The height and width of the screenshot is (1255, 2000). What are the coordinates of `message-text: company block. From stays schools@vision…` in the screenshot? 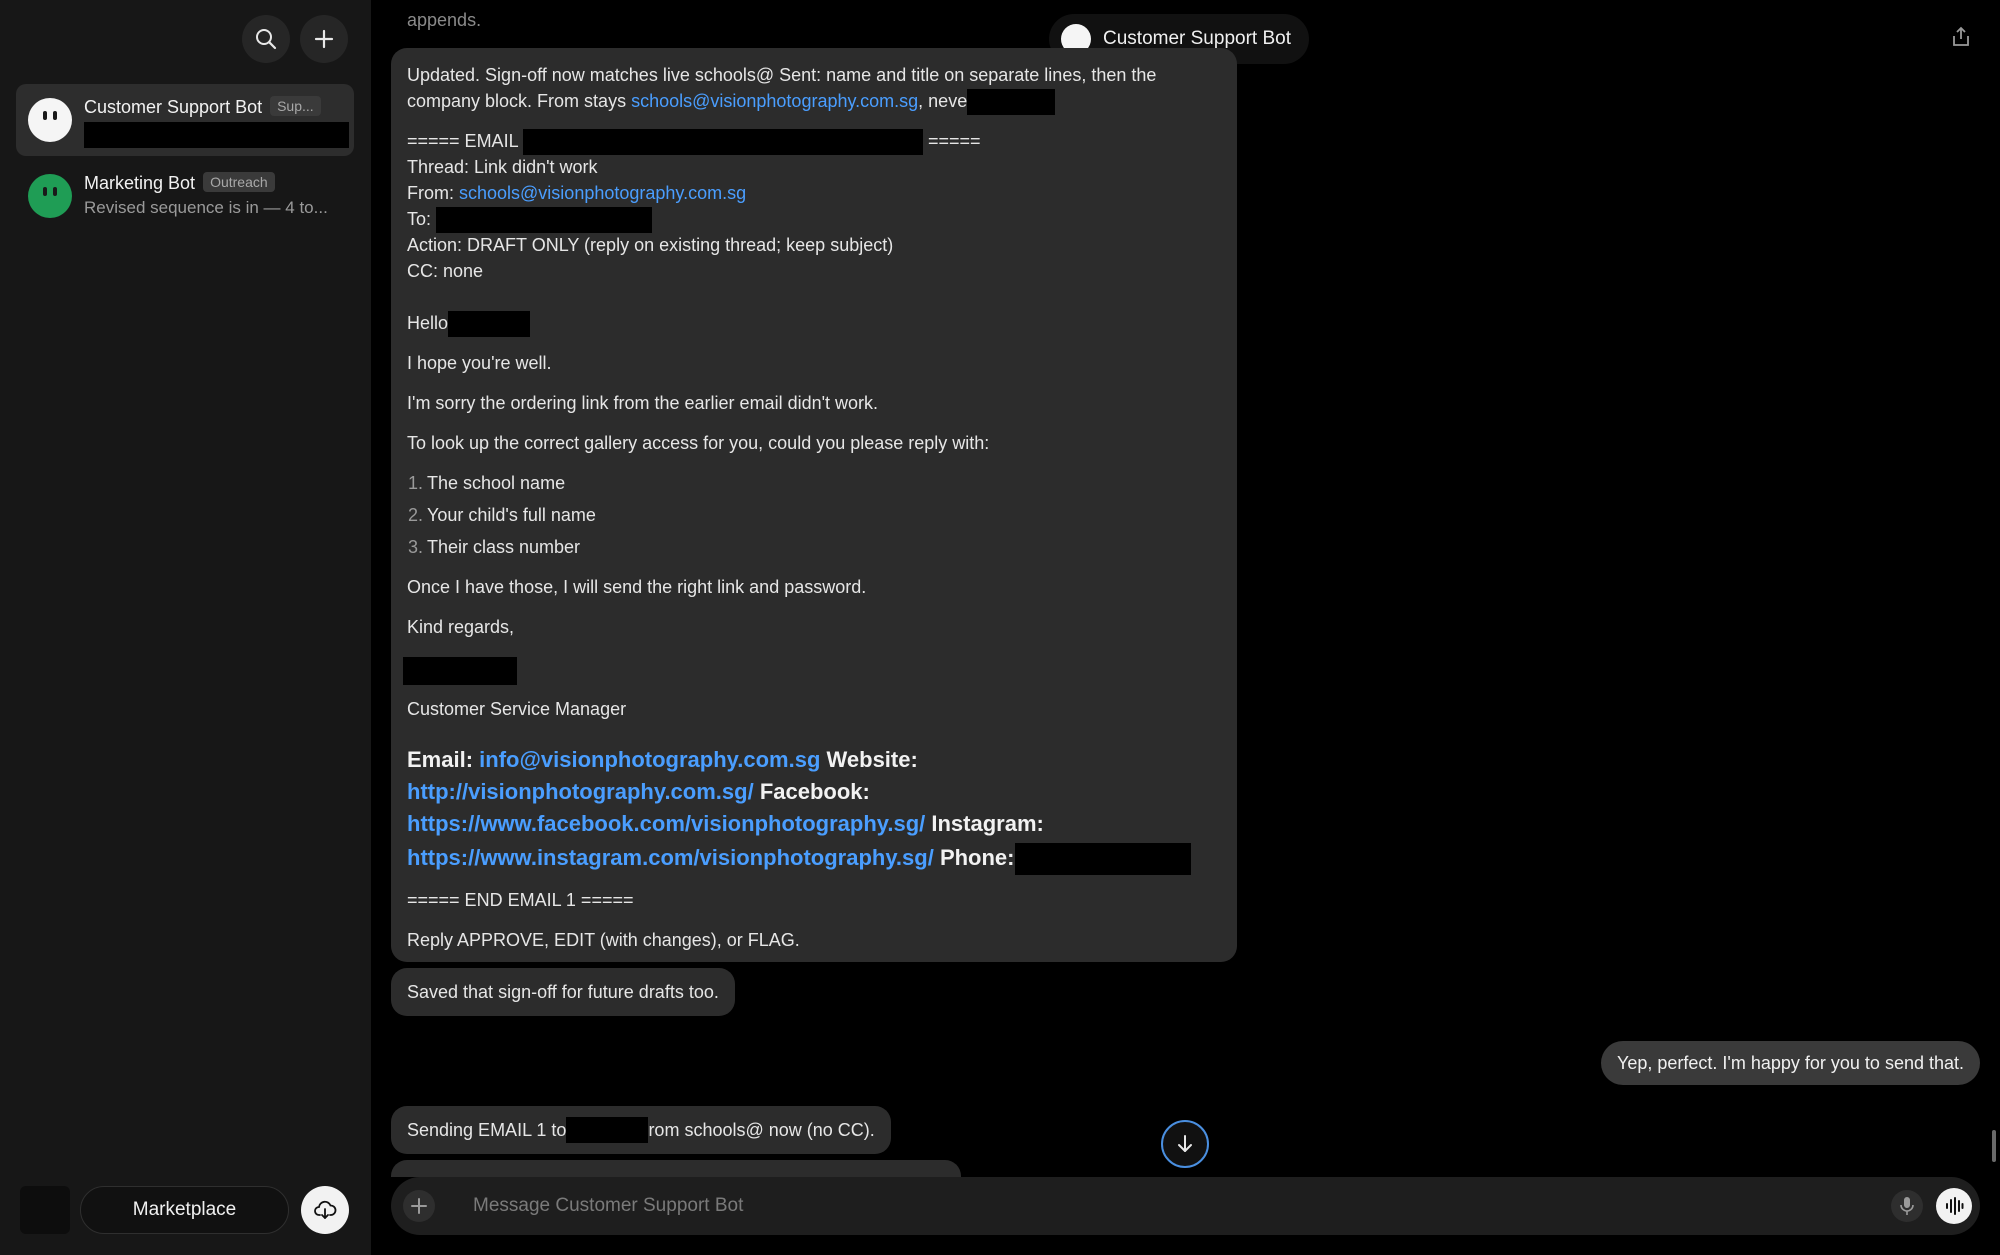 It's located at (731, 102).